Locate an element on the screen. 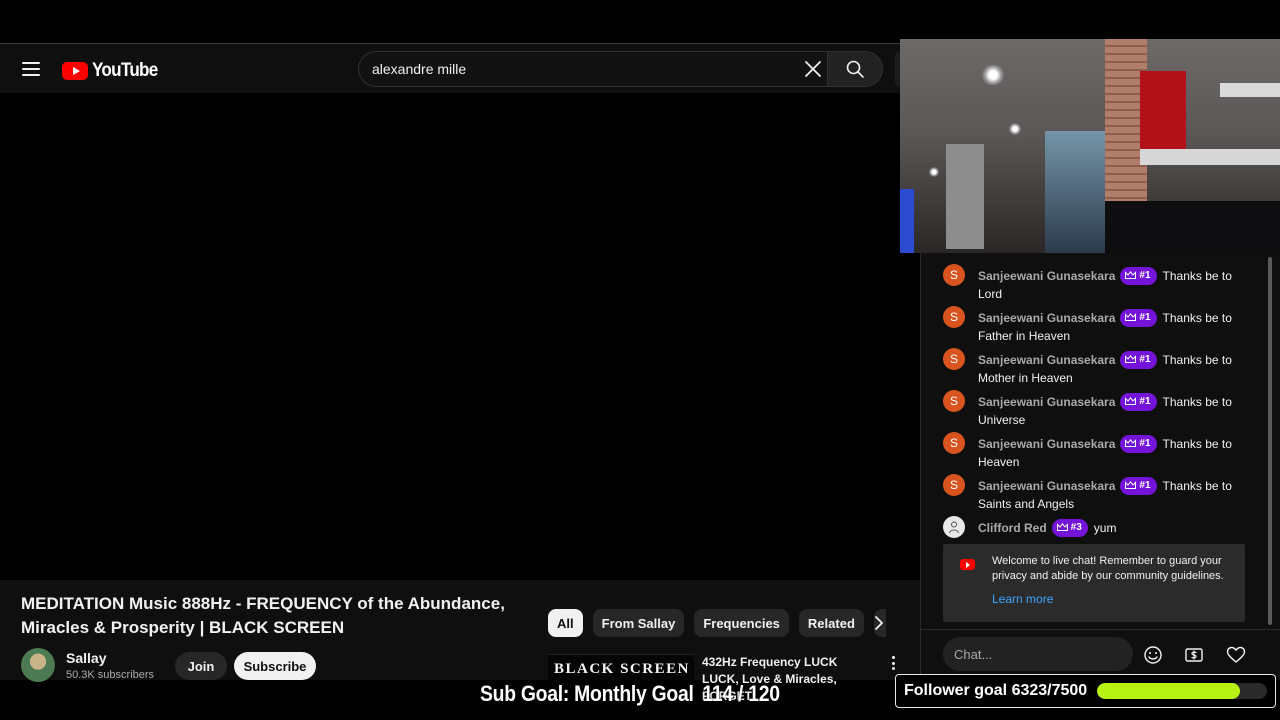 The height and width of the screenshot is (720, 1280). top-band is located at coordinates (640, 21).